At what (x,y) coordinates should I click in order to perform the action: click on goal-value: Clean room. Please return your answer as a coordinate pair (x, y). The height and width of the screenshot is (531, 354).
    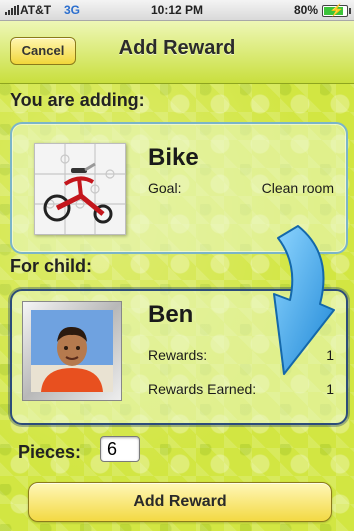
    Looking at the image, I should click on (297, 188).